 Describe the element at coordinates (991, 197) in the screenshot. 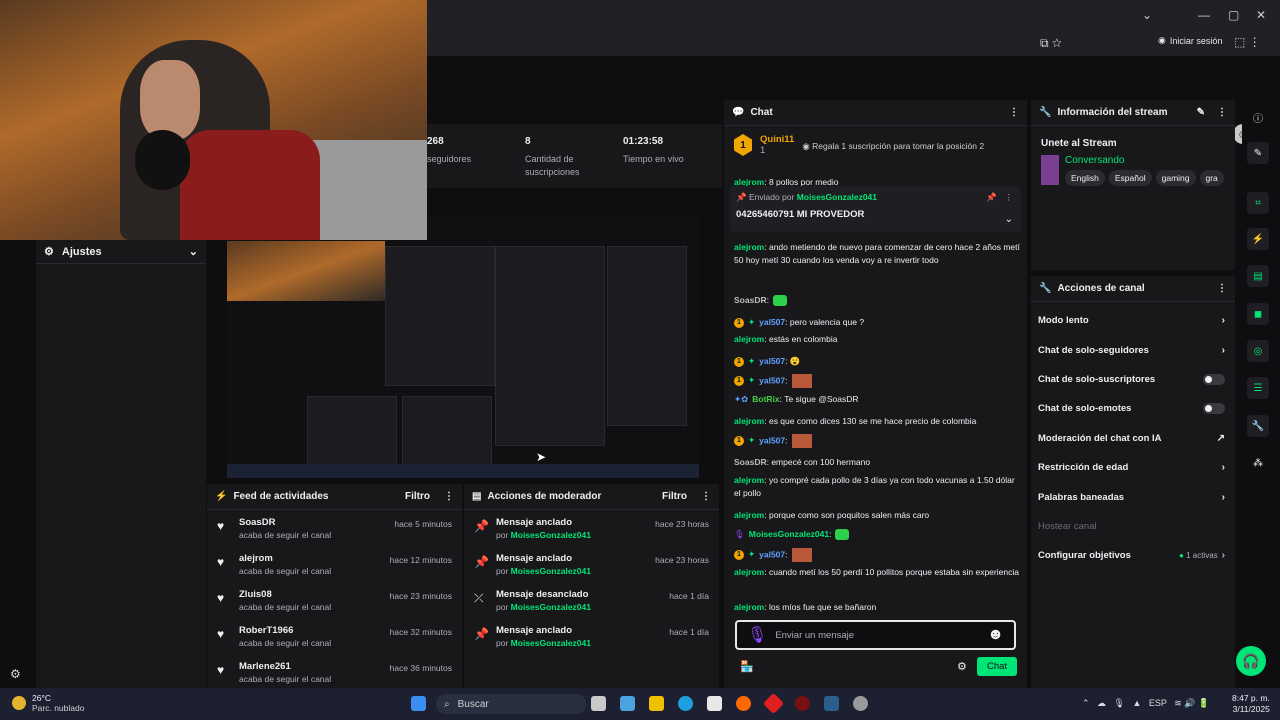

I see `pin-icon: 📌` at that location.